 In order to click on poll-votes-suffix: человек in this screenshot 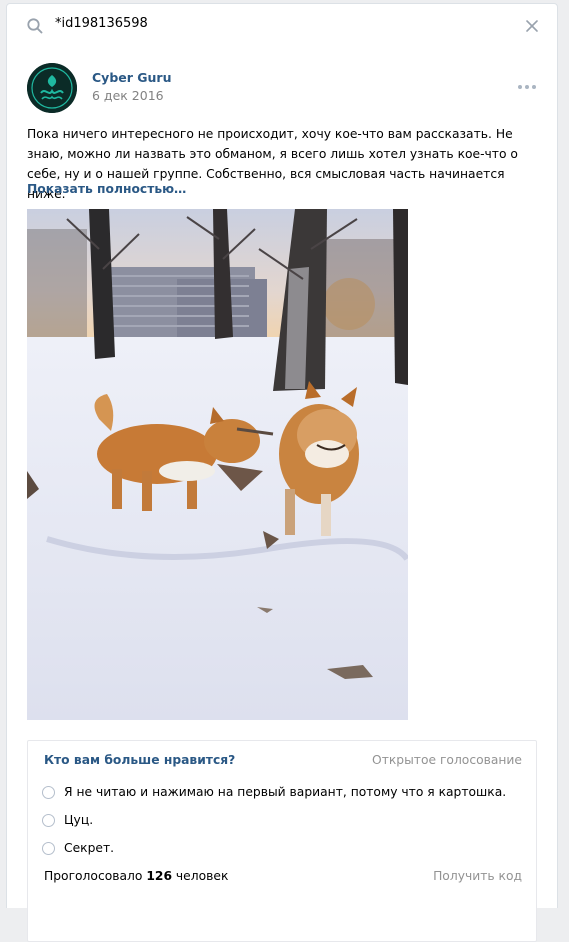, I will do `click(202, 876)`.